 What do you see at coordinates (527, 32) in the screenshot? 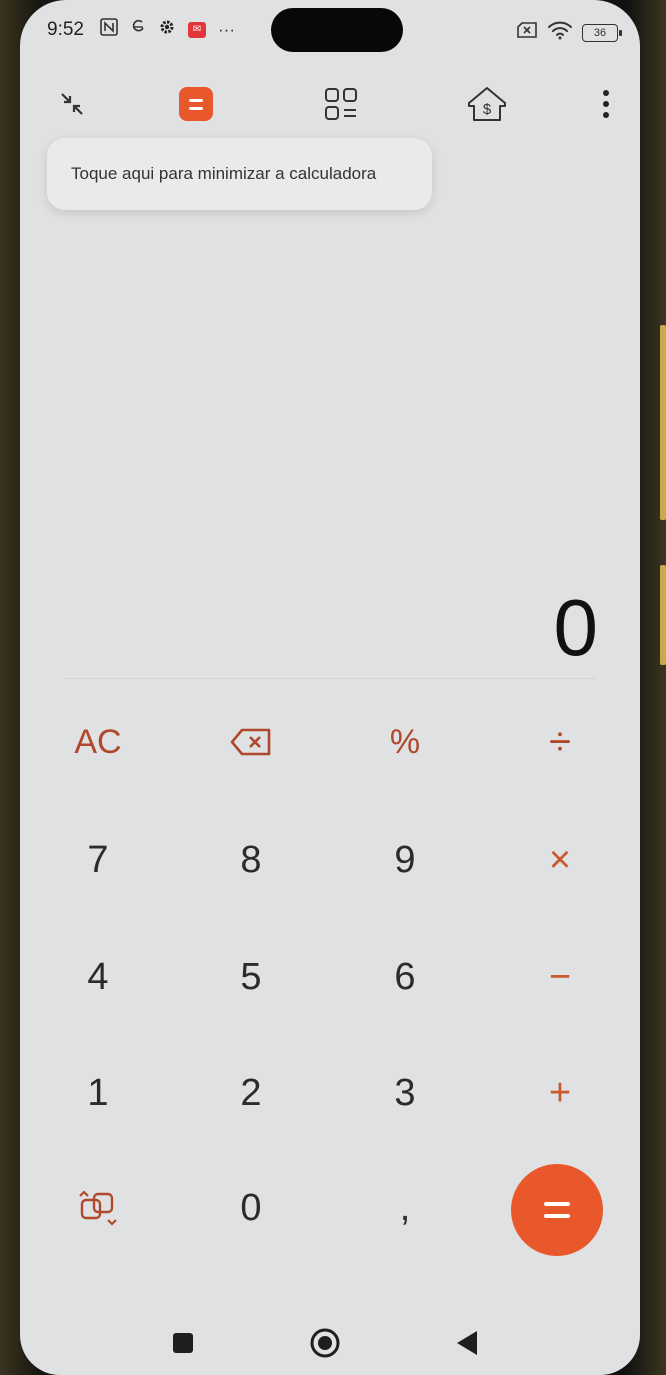
I see `no-sim-icon` at bounding box center [527, 32].